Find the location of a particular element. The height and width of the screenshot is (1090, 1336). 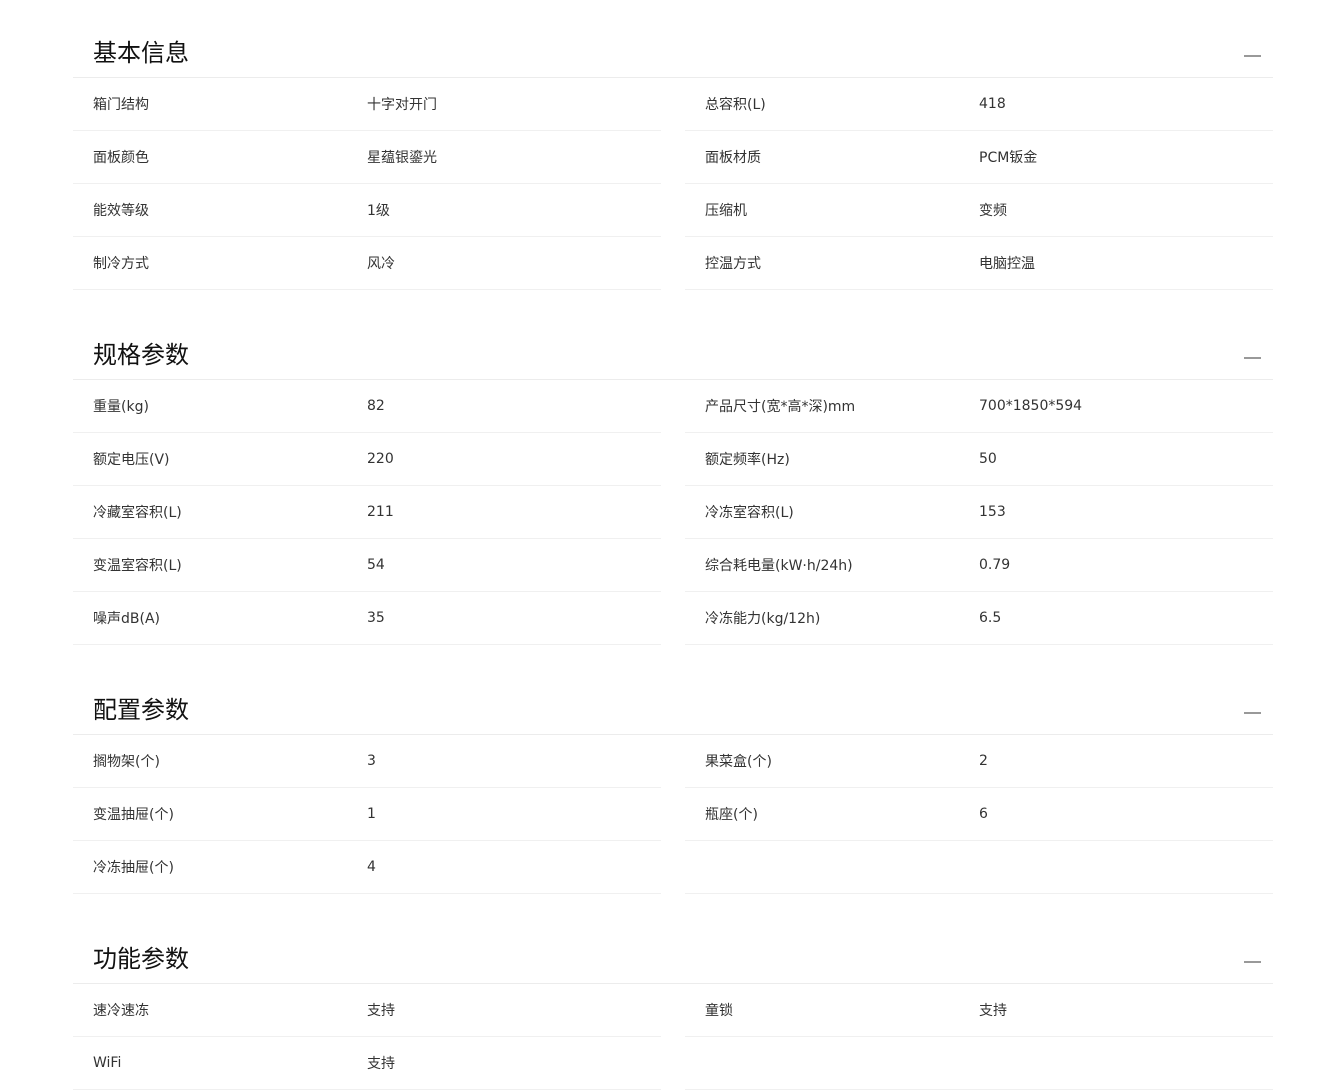

spec-row: 压缩机 变频 is located at coordinates (979, 210).